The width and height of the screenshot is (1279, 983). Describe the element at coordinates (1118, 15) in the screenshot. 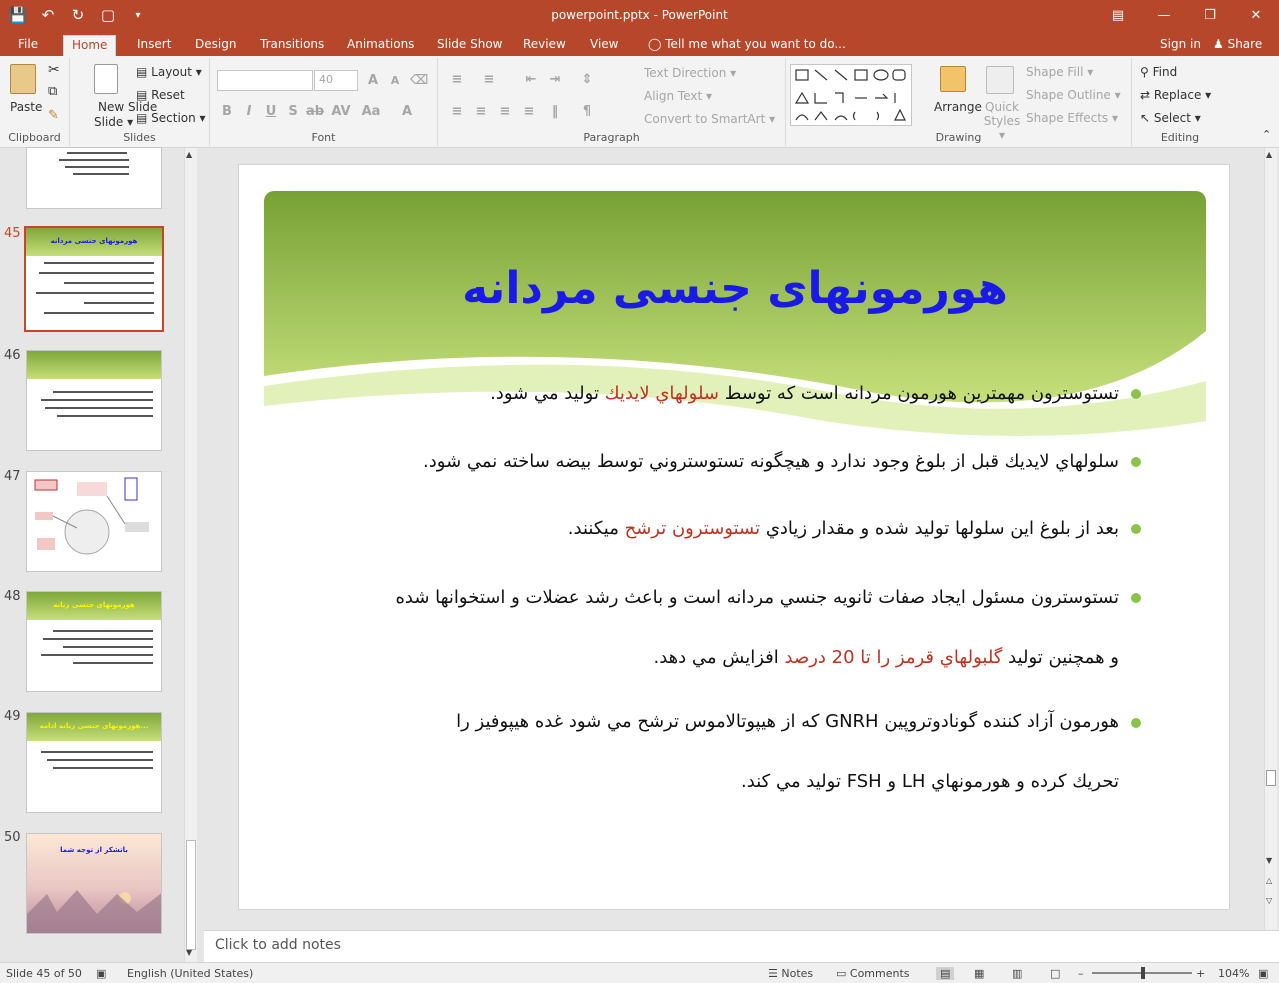

I see `ribbon-display-options-icon: ▤` at that location.